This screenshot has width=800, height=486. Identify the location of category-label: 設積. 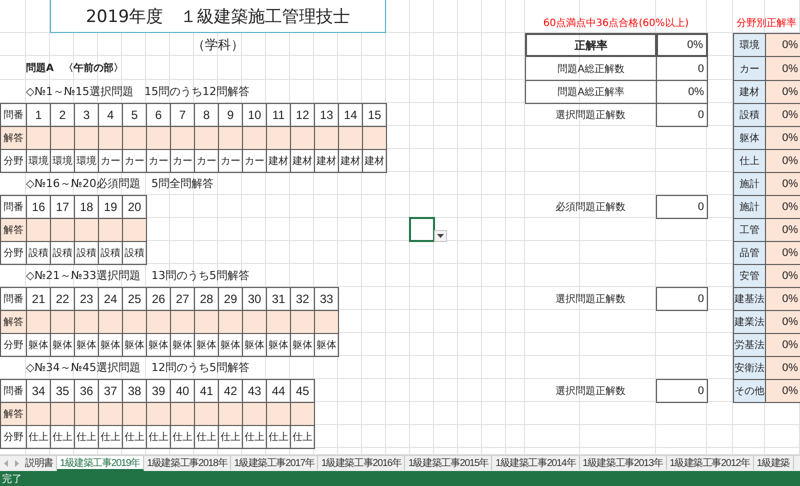
(749, 115).